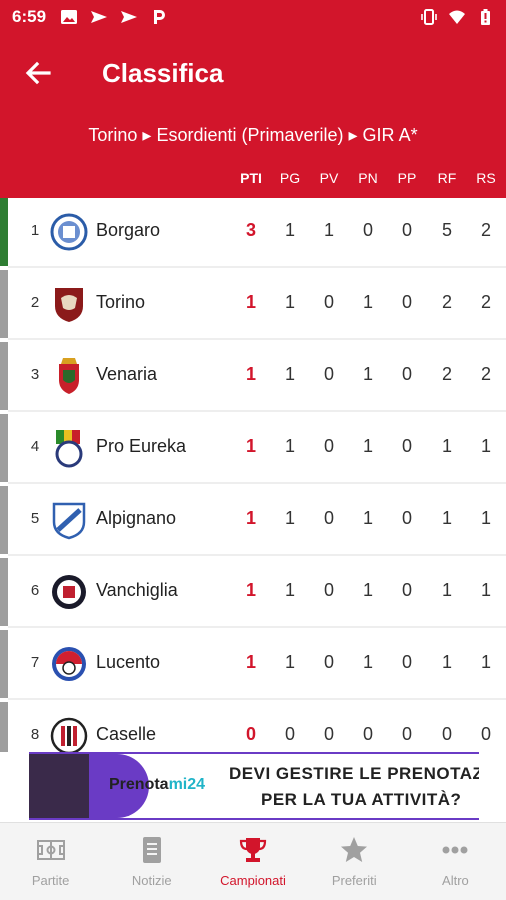 The image size is (506, 900). Describe the element at coordinates (485, 734) in the screenshot. I see `stat-rs: 0` at that location.